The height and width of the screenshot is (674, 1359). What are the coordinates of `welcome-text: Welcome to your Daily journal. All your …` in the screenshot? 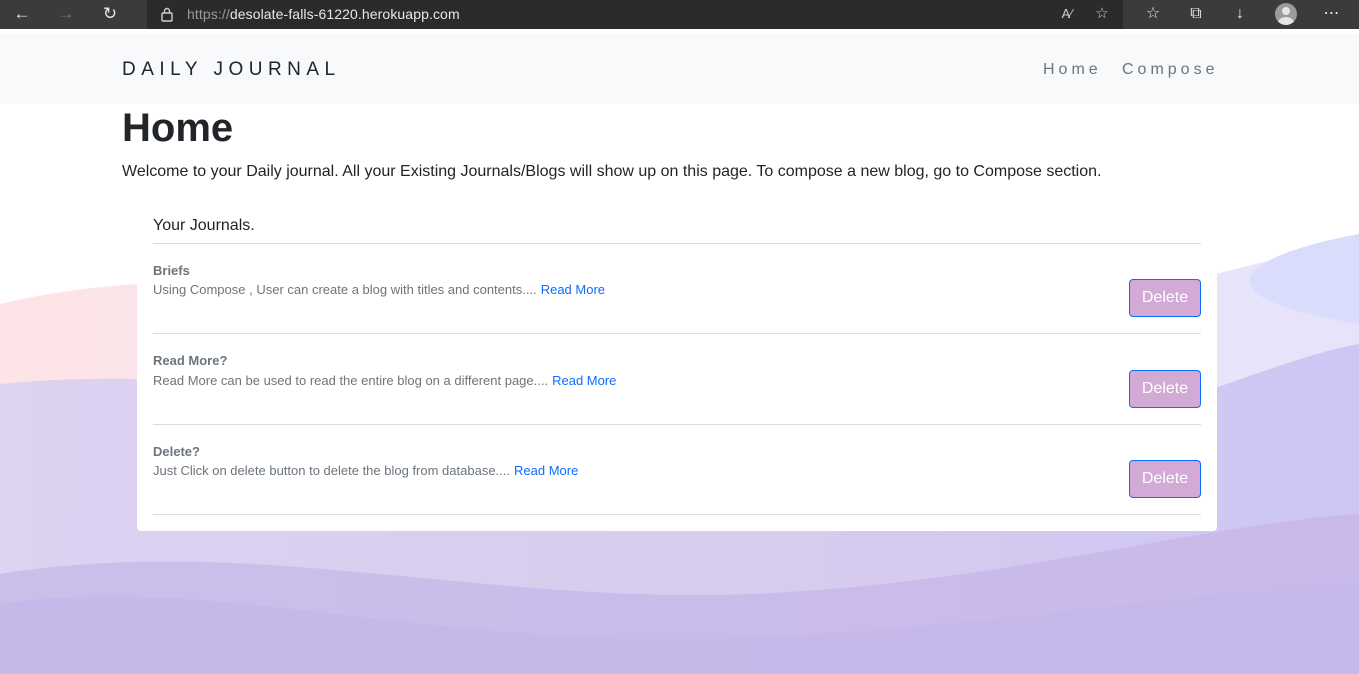 It's located at (612, 171).